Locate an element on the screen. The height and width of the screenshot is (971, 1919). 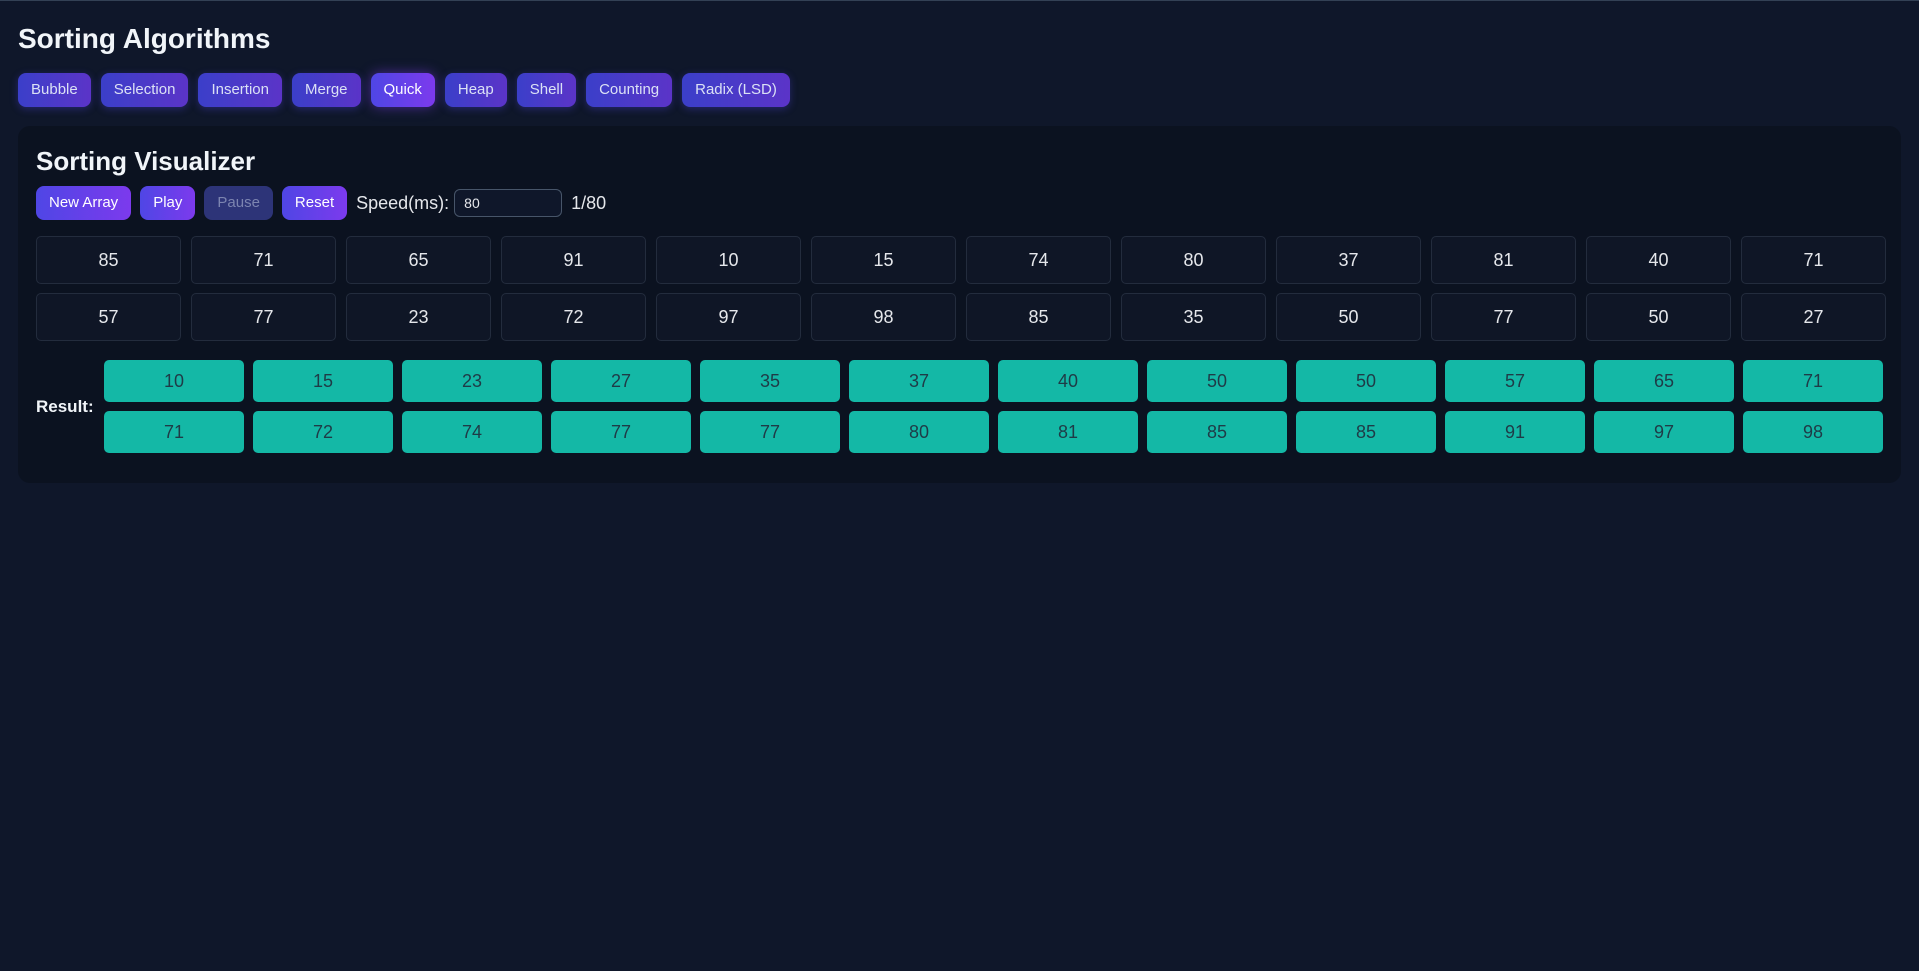
result-cell: 98 is located at coordinates (1813, 432).